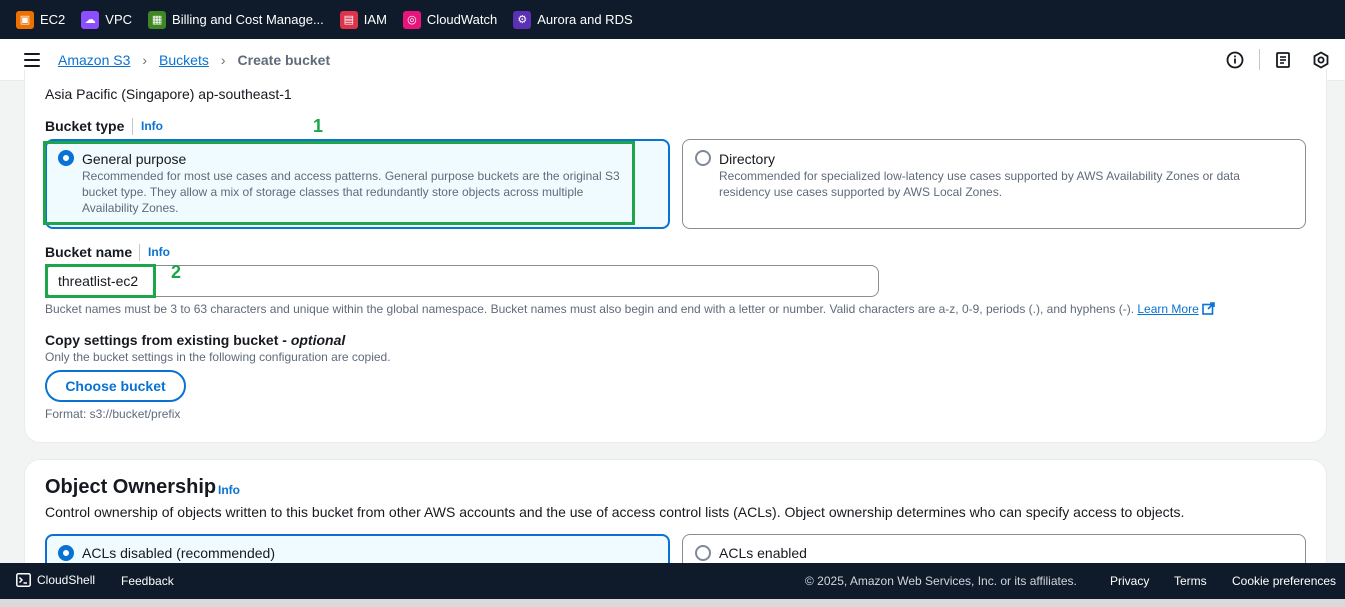  Describe the element at coordinates (522, 19) in the screenshot. I see `rds-icon: ⚙` at that location.